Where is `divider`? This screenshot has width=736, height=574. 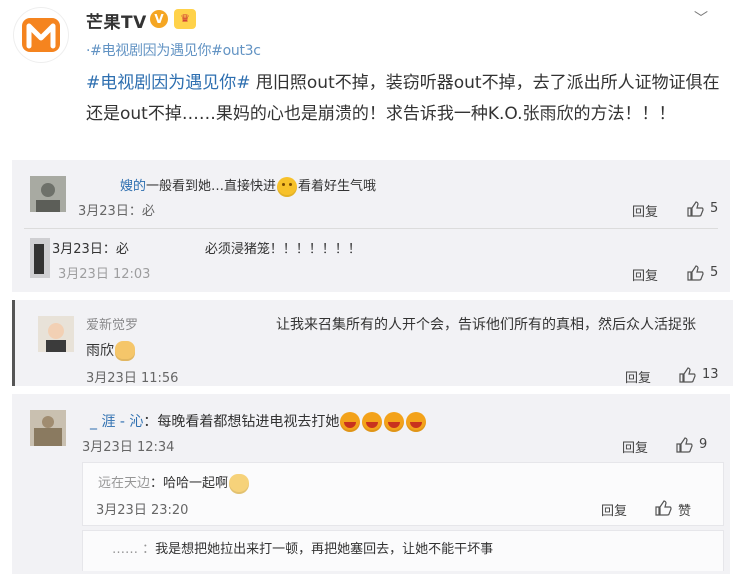
divider is located at coordinates (371, 228).